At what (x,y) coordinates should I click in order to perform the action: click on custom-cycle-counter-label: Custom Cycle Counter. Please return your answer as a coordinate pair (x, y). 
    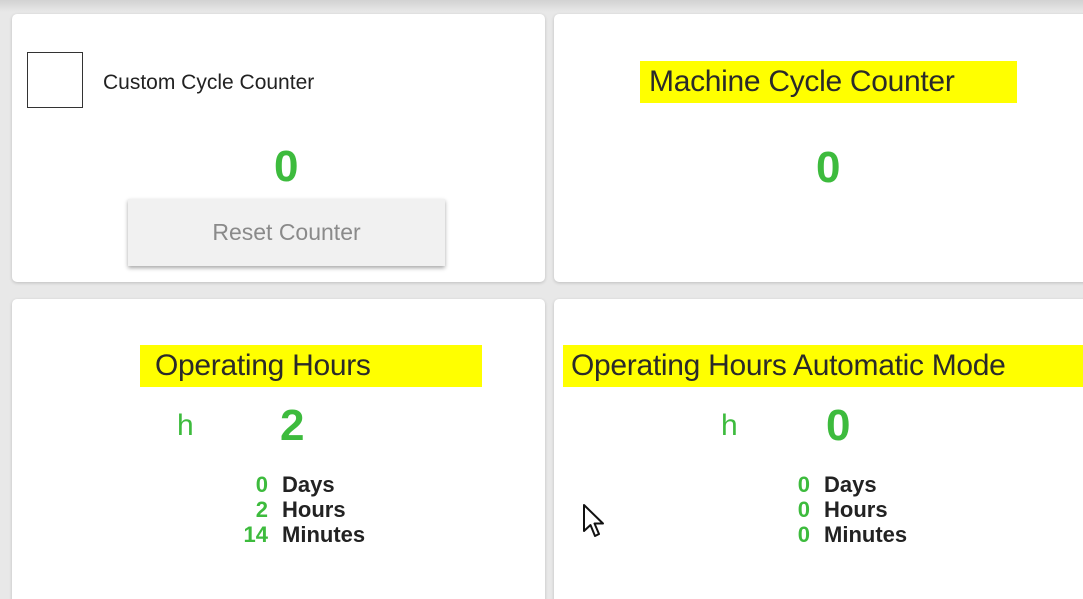
    Looking at the image, I should click on (209, 82).